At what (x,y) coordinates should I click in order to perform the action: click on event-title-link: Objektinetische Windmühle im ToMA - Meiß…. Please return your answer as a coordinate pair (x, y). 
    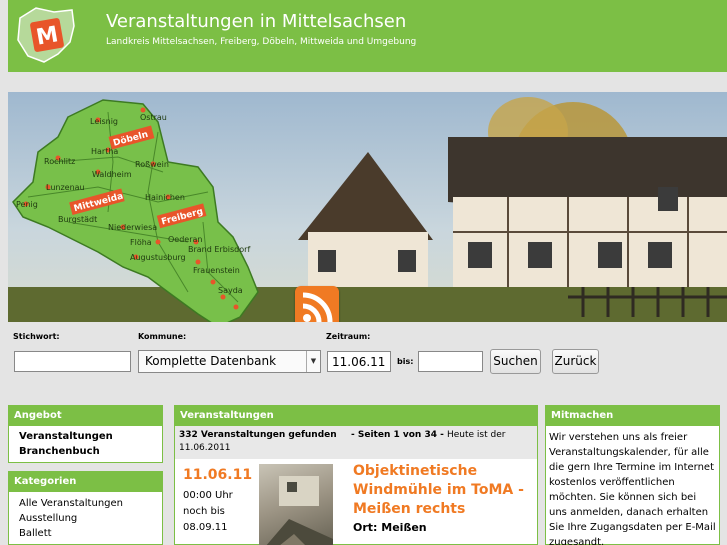
    Looking at the image, I should click on (443, 490).